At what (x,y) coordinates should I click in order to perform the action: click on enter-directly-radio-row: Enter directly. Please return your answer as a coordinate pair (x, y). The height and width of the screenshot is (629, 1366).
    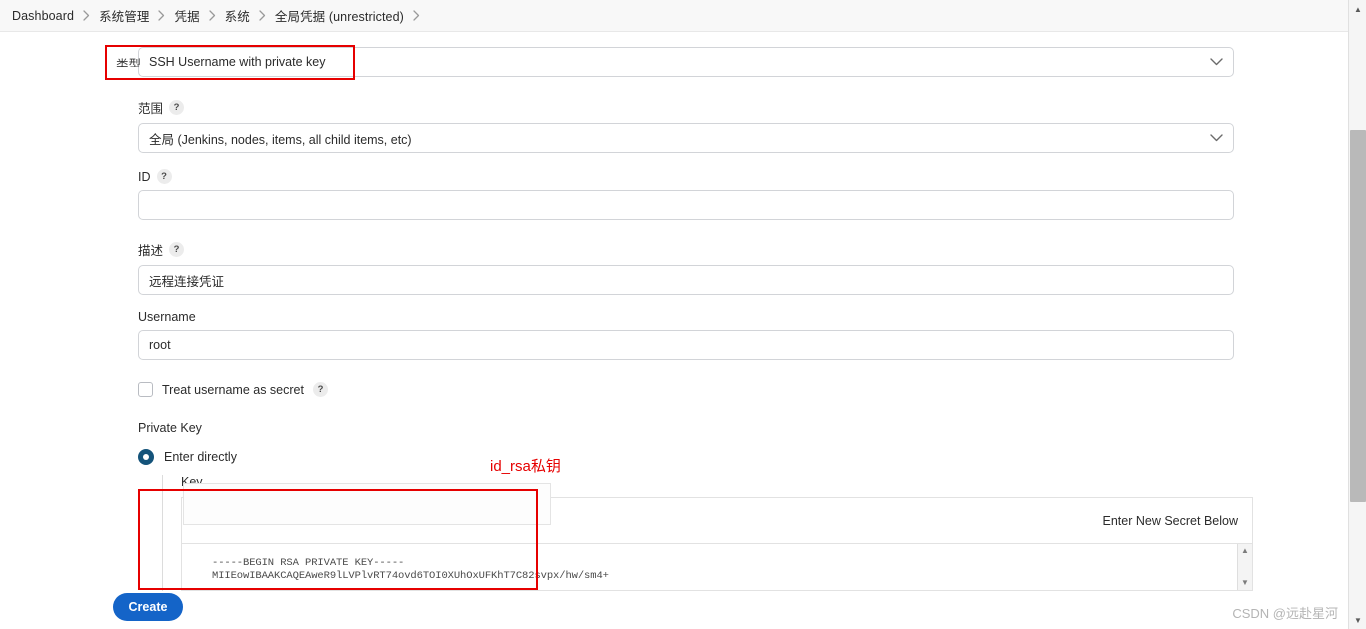
    Looking at the image, I should click on (187, 457).